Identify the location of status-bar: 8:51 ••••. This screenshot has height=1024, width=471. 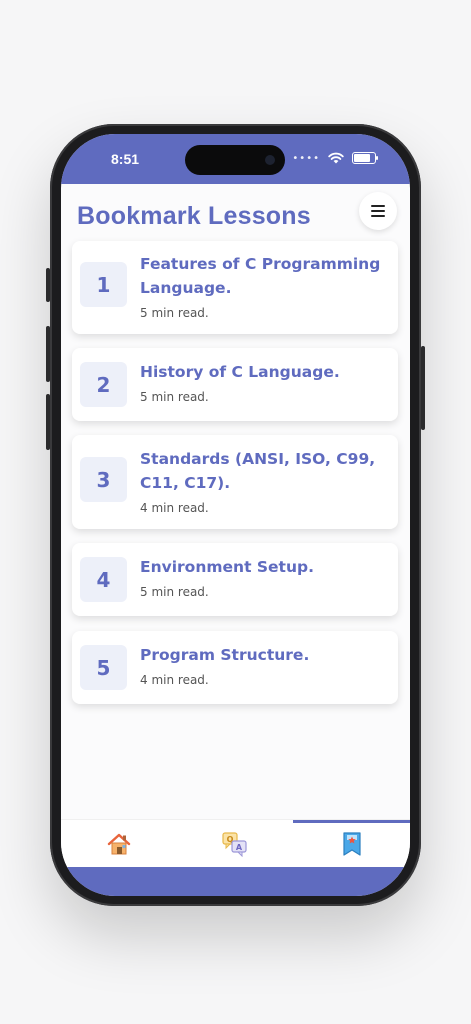
(235, 159).